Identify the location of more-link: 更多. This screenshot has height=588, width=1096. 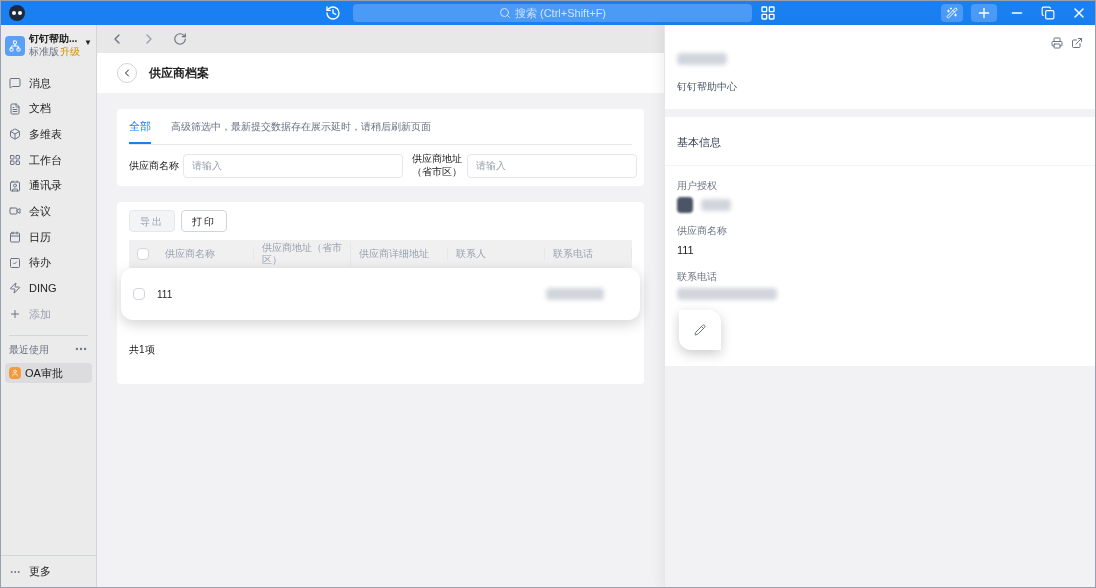
(40, 571).